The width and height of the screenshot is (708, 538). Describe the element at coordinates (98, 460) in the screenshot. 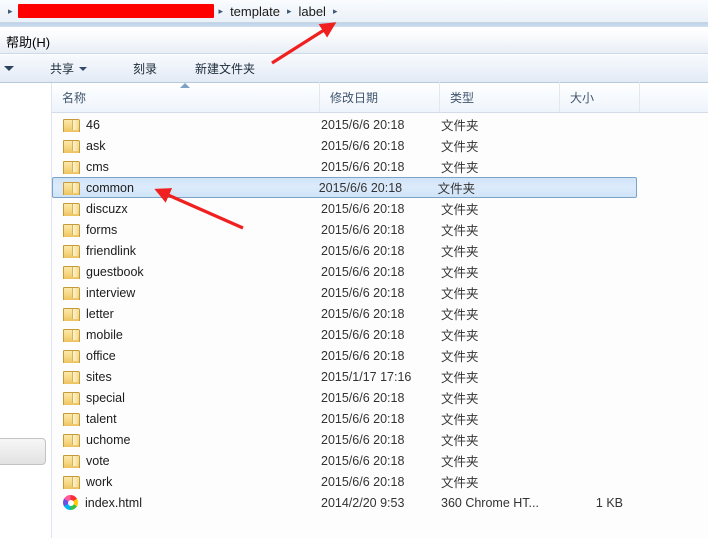

I see `file-name-label: vote` at that location.